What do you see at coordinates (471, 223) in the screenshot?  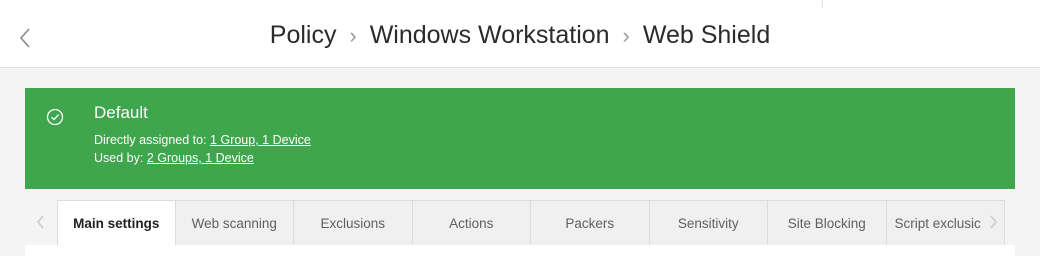 I see `tab-actions: Actions` at bounding box center [471, 223].